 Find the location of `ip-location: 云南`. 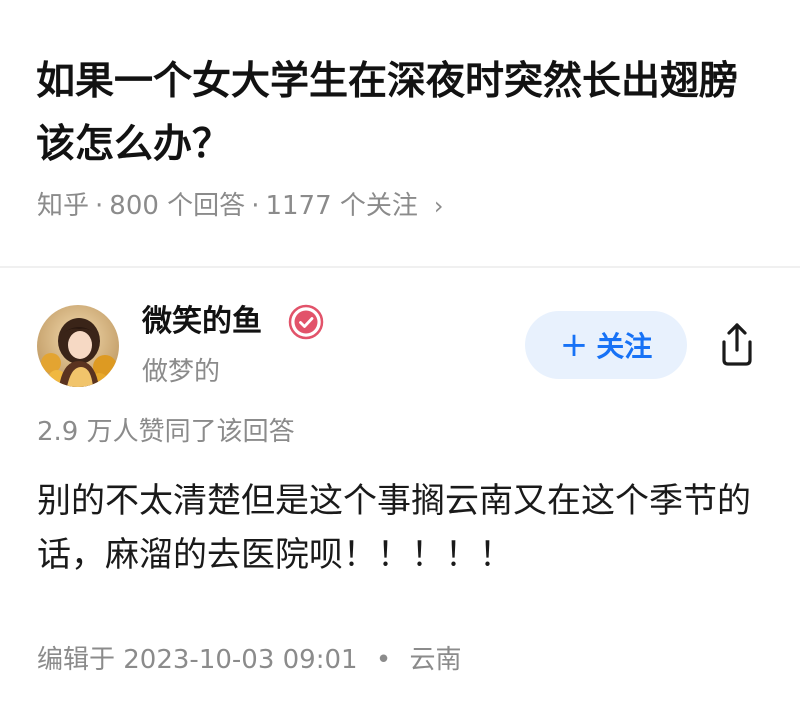

ip-location: 云南 is located at coordinates (435, 660).